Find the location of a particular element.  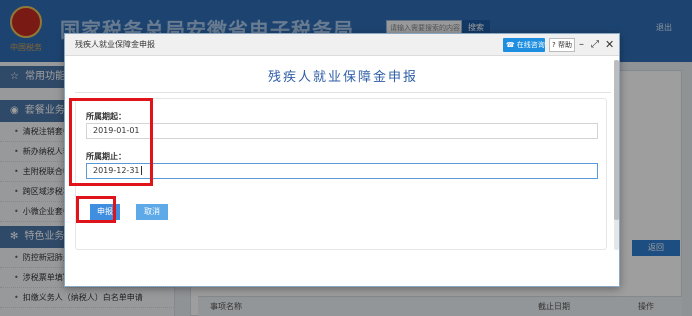

online-service-button: ☎ 在线咨询 is located at coordinates (524, 45).